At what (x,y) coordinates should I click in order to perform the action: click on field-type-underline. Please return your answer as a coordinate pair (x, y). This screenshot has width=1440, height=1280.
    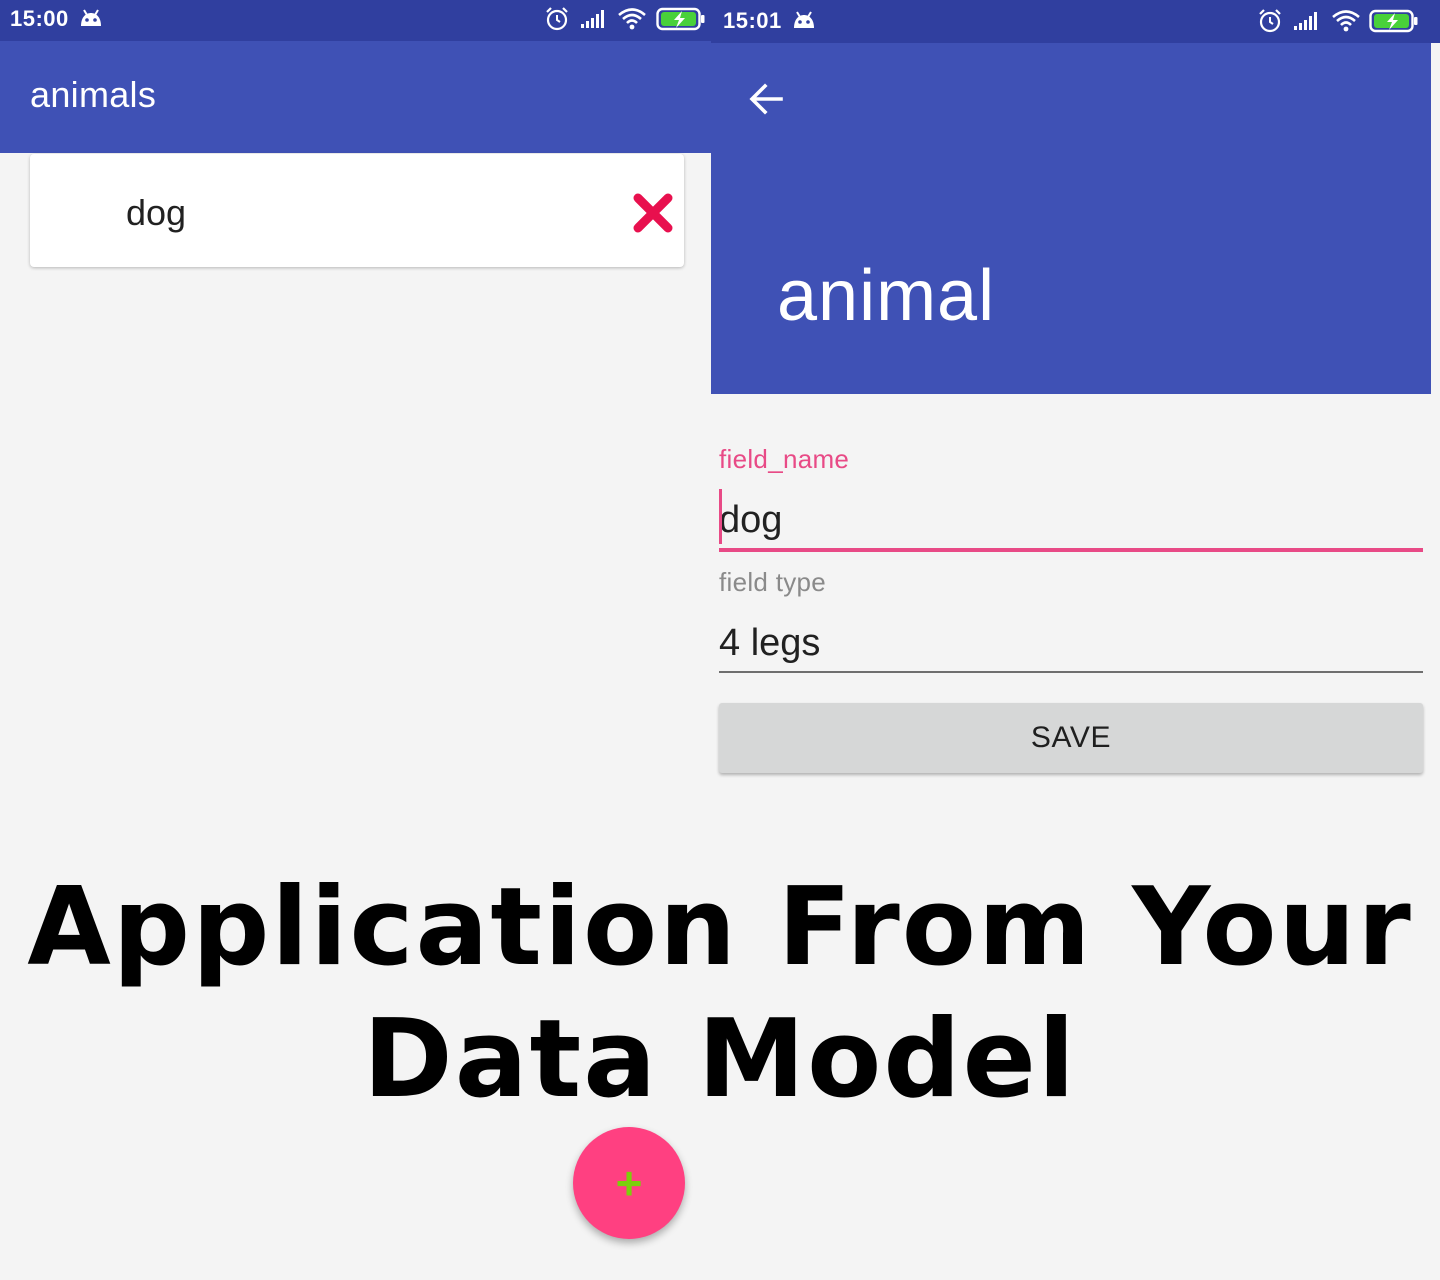
    Looking at the image, I should click on (1071, 672).